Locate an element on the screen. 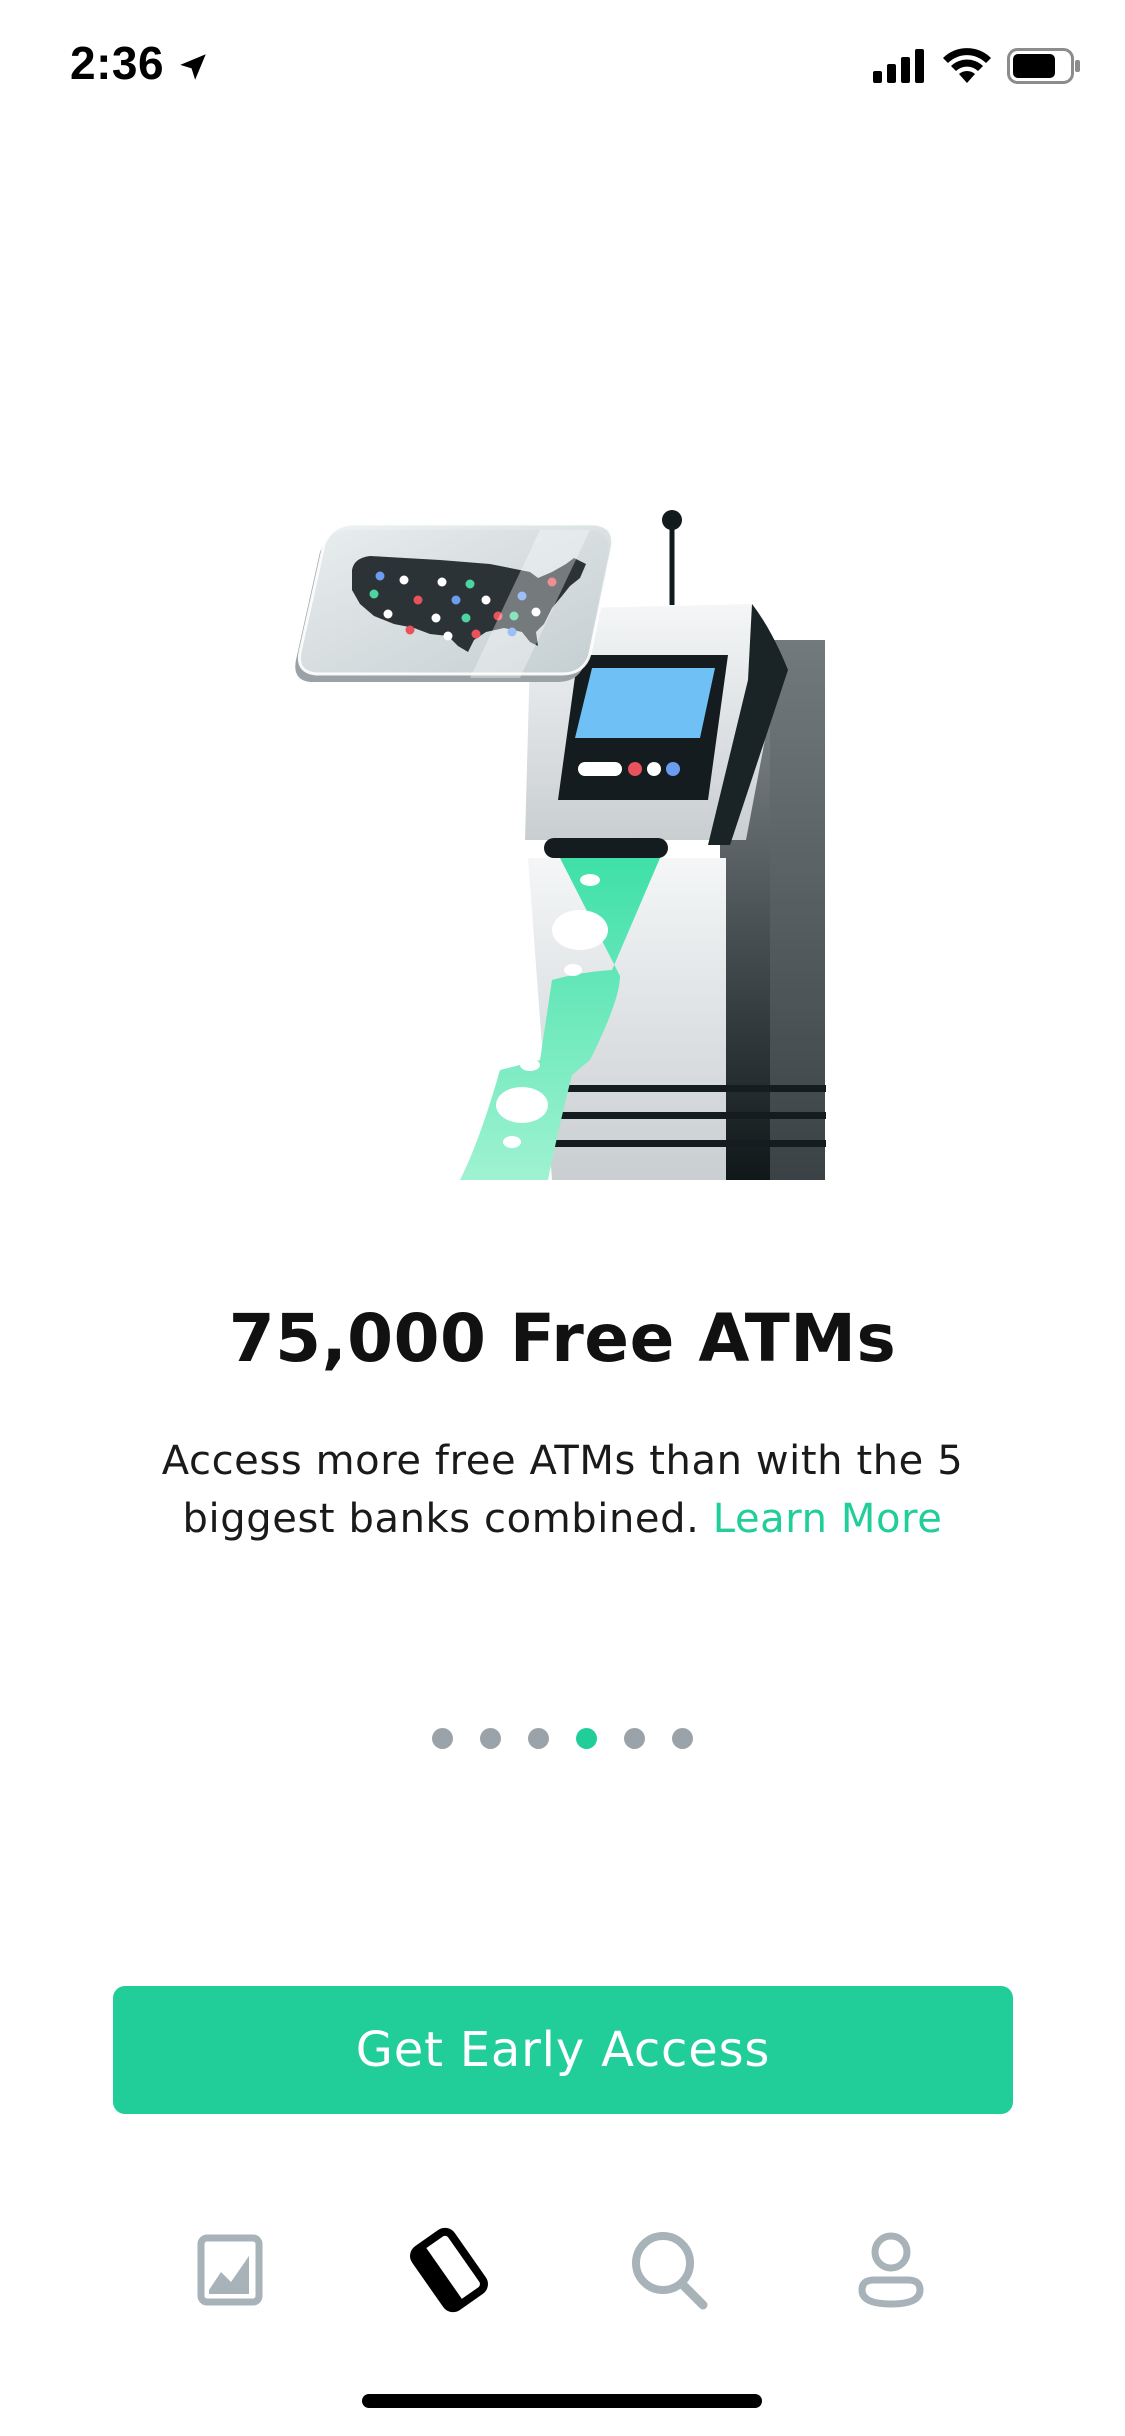  tab-cash-card is located at coordinates (449, 2270).